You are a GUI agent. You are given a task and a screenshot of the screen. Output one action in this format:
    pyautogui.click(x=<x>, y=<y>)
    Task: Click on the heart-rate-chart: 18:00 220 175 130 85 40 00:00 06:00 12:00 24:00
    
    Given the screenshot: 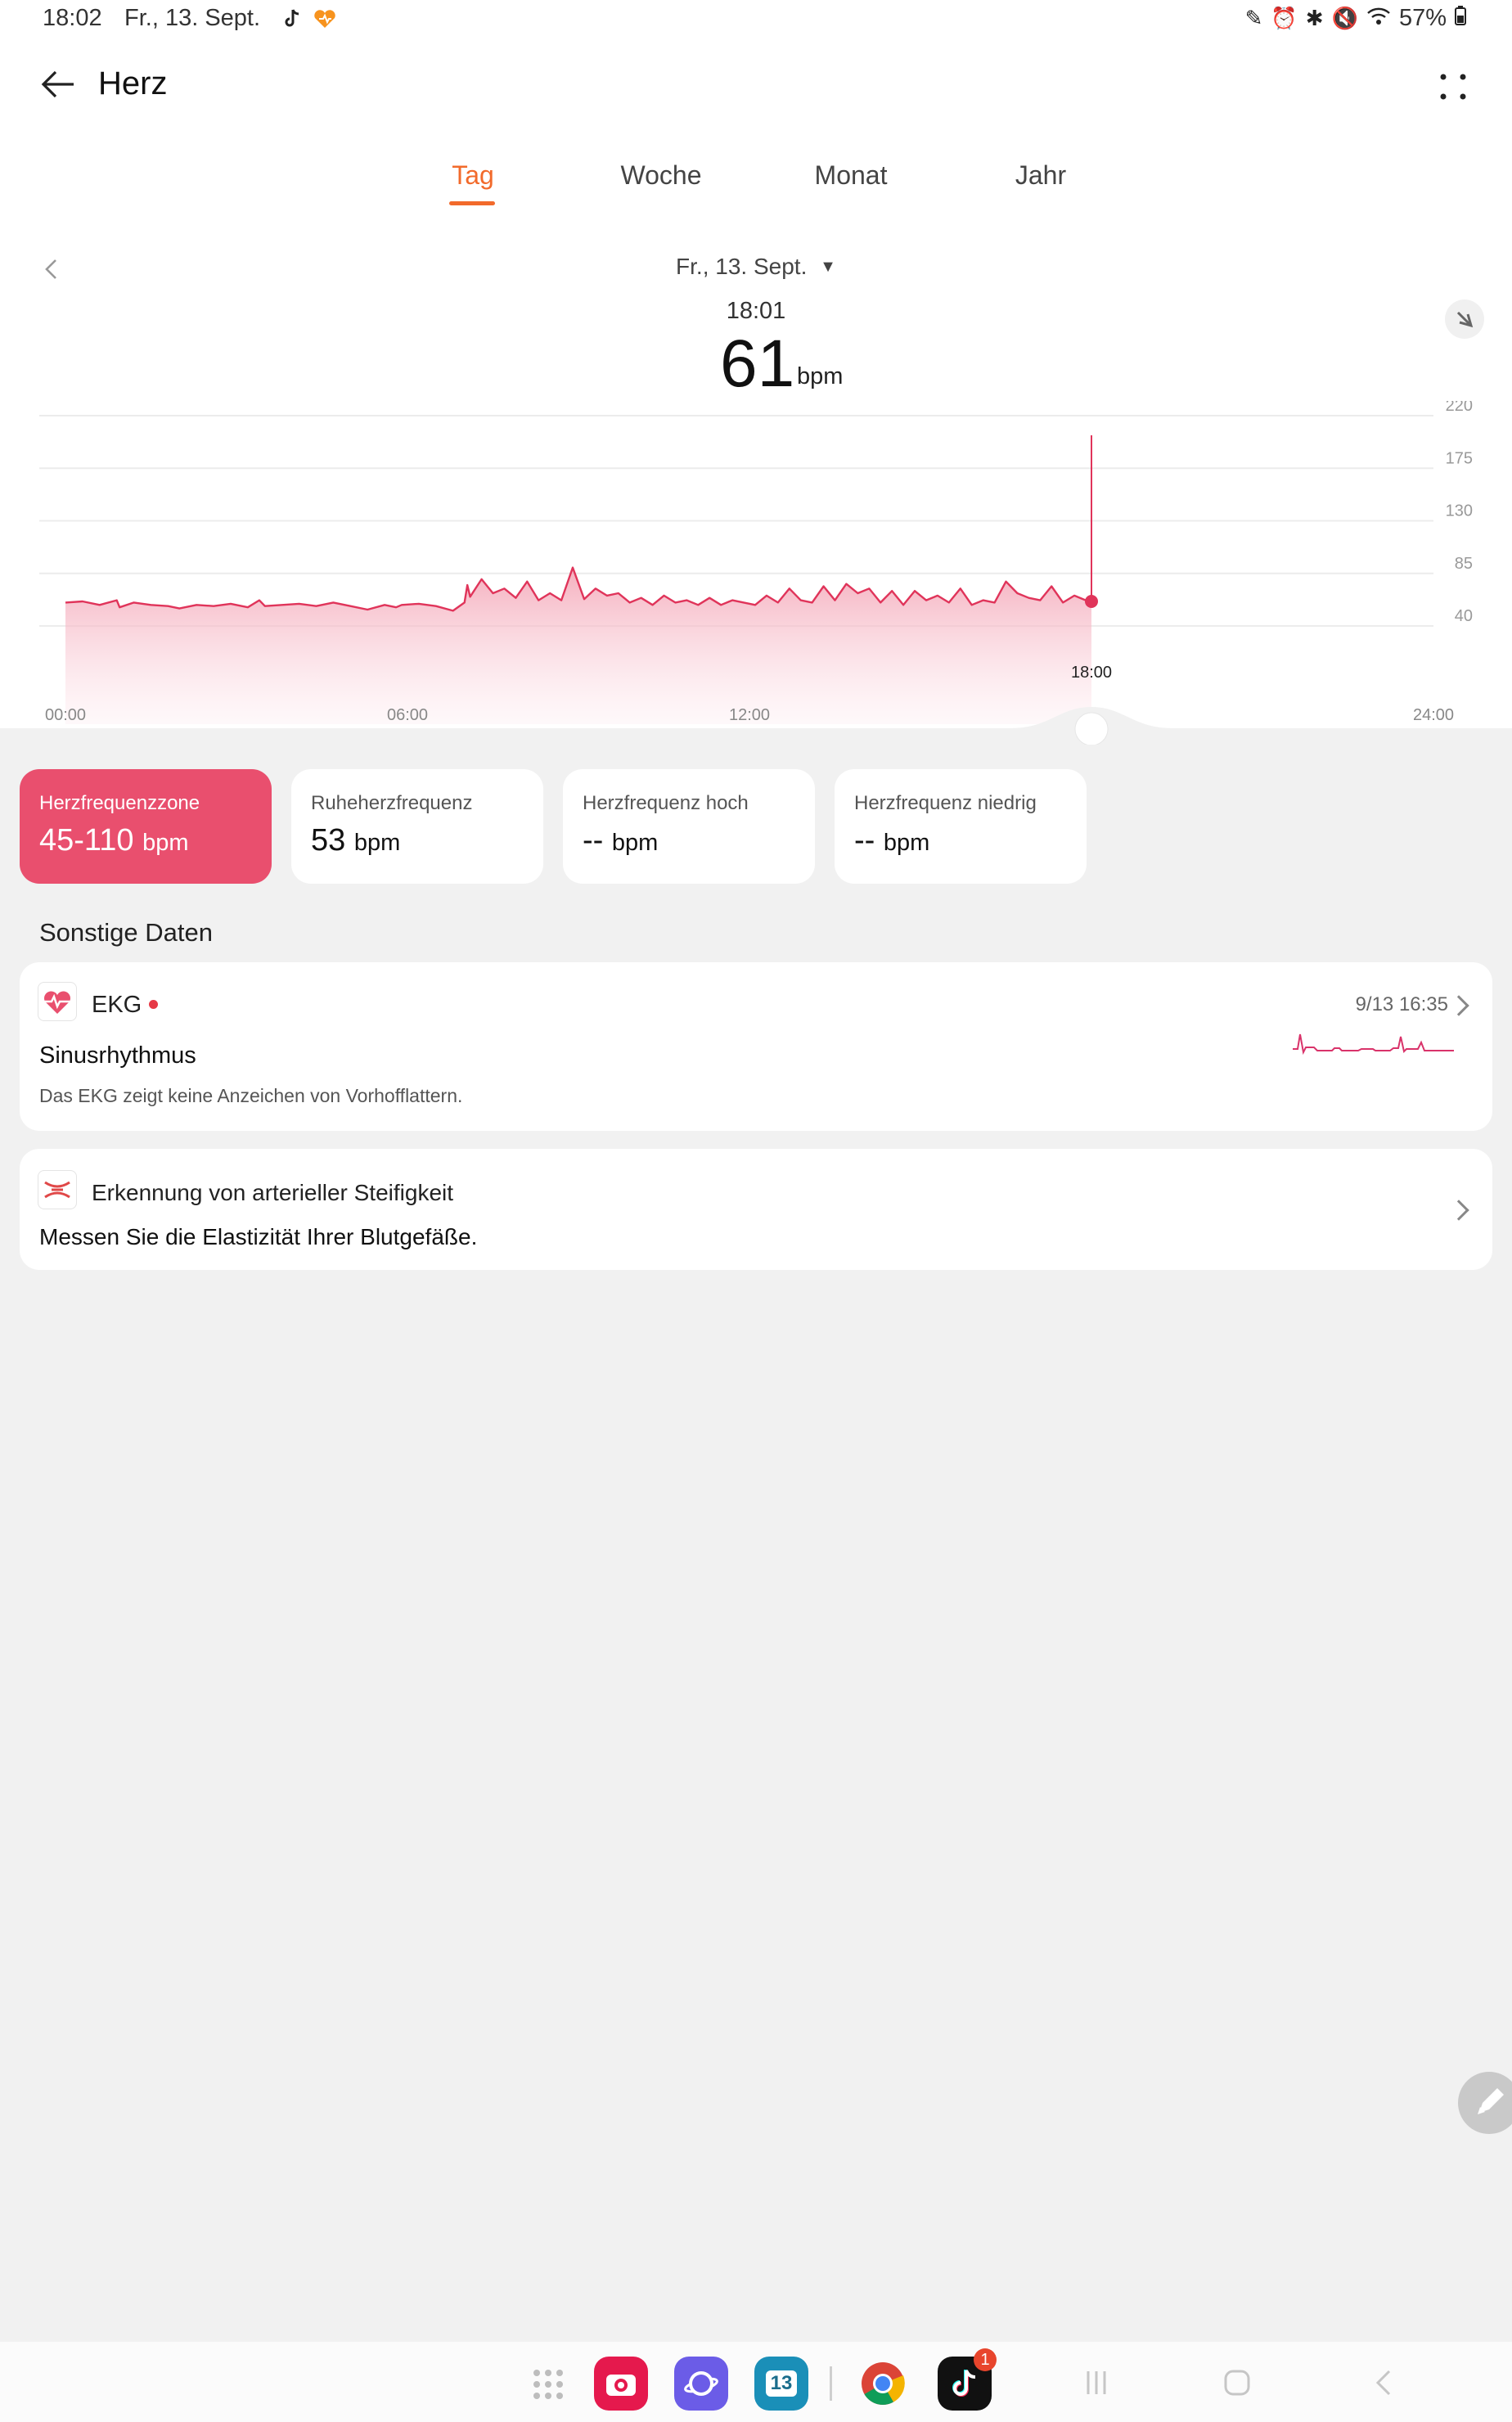 What is the action you would take?
    pyautogui.click(x=756, y=573)
    